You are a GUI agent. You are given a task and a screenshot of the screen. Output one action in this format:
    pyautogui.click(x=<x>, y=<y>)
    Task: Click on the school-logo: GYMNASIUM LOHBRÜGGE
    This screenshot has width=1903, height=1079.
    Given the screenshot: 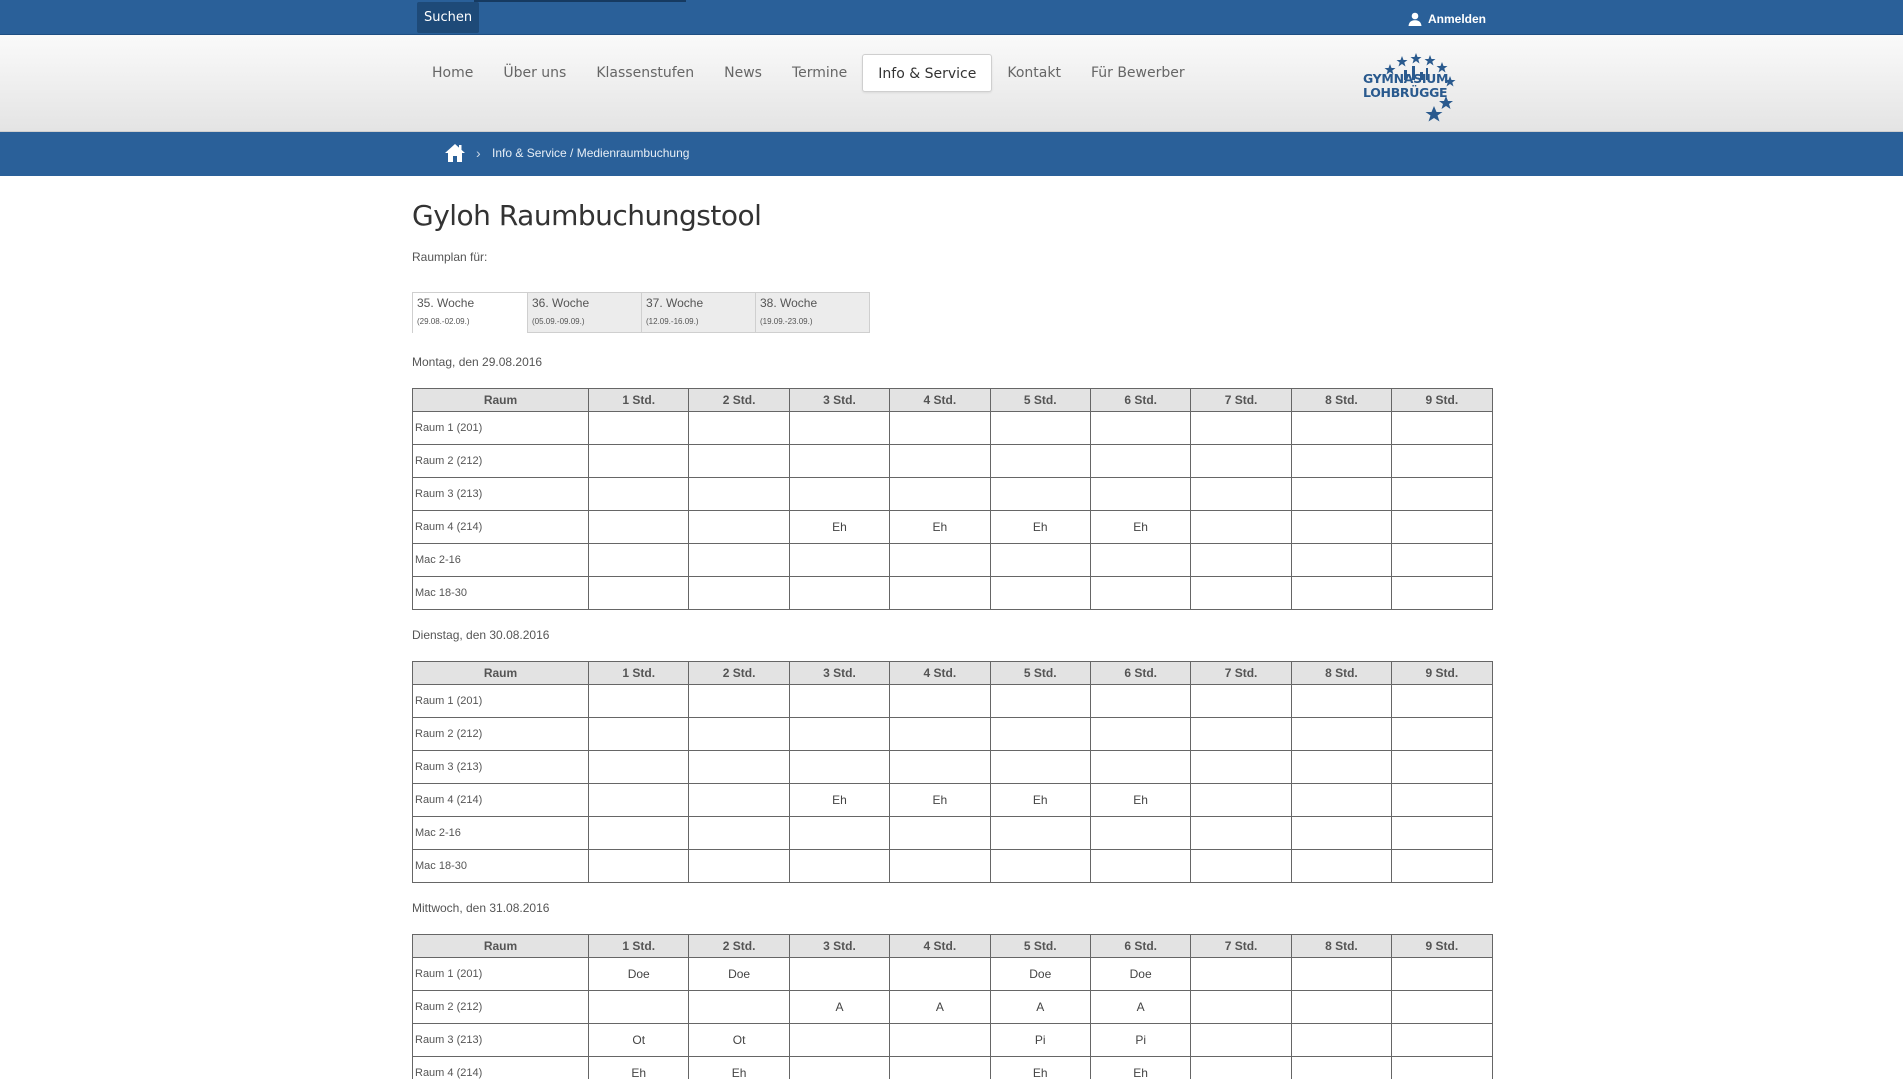 What is the action you would take?
    pyautogui.click(x=1424, y=87)
    